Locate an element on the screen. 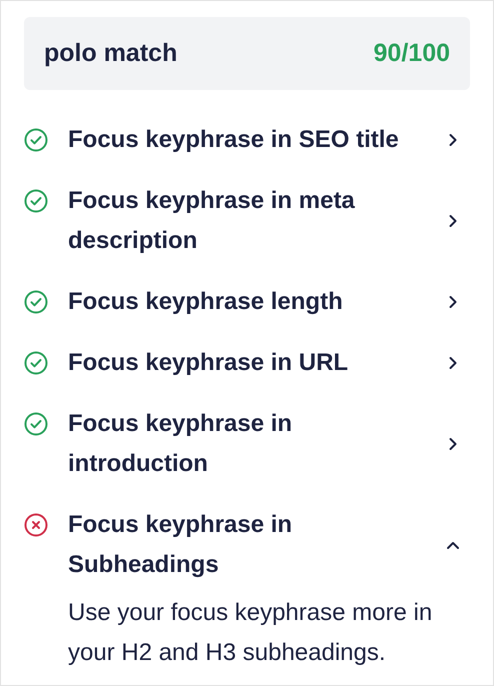 Image resolution: width=494 pixels, height=686 pixels. keyphrase-text: polo match is located at coordinates (111, 53).